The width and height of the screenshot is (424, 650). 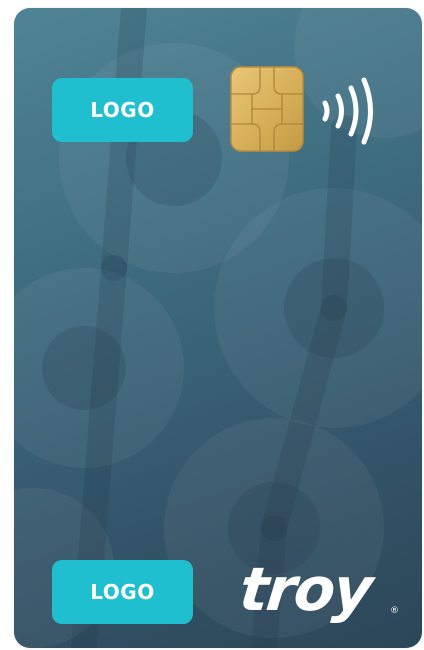 I want to click on brand-name: troy, so click(x=305, y=590).